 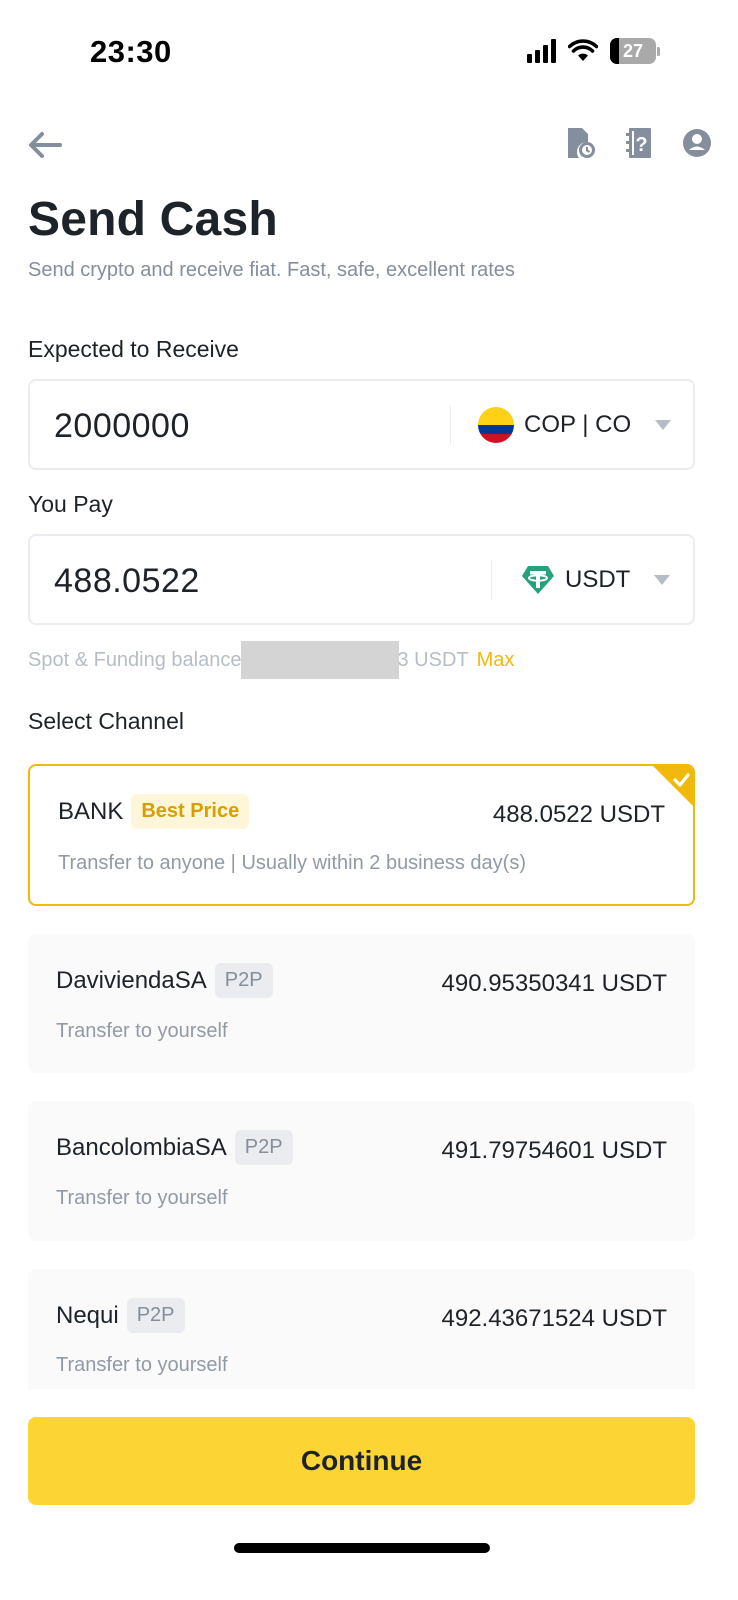 What do you see at coordinates (319, 660) in the screenshot?
I see `redacted-balance` at bounding box center [319, 660].